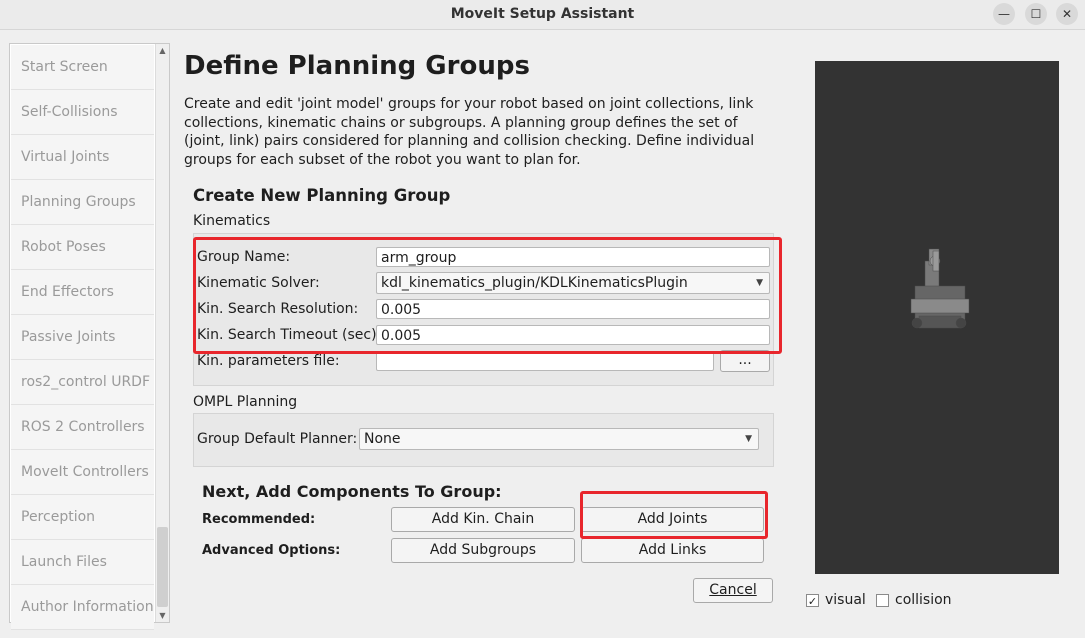 The height and width of the screenshot is (638, 1085). I want to click on cancel-label: Cancel, so click(733, 590).